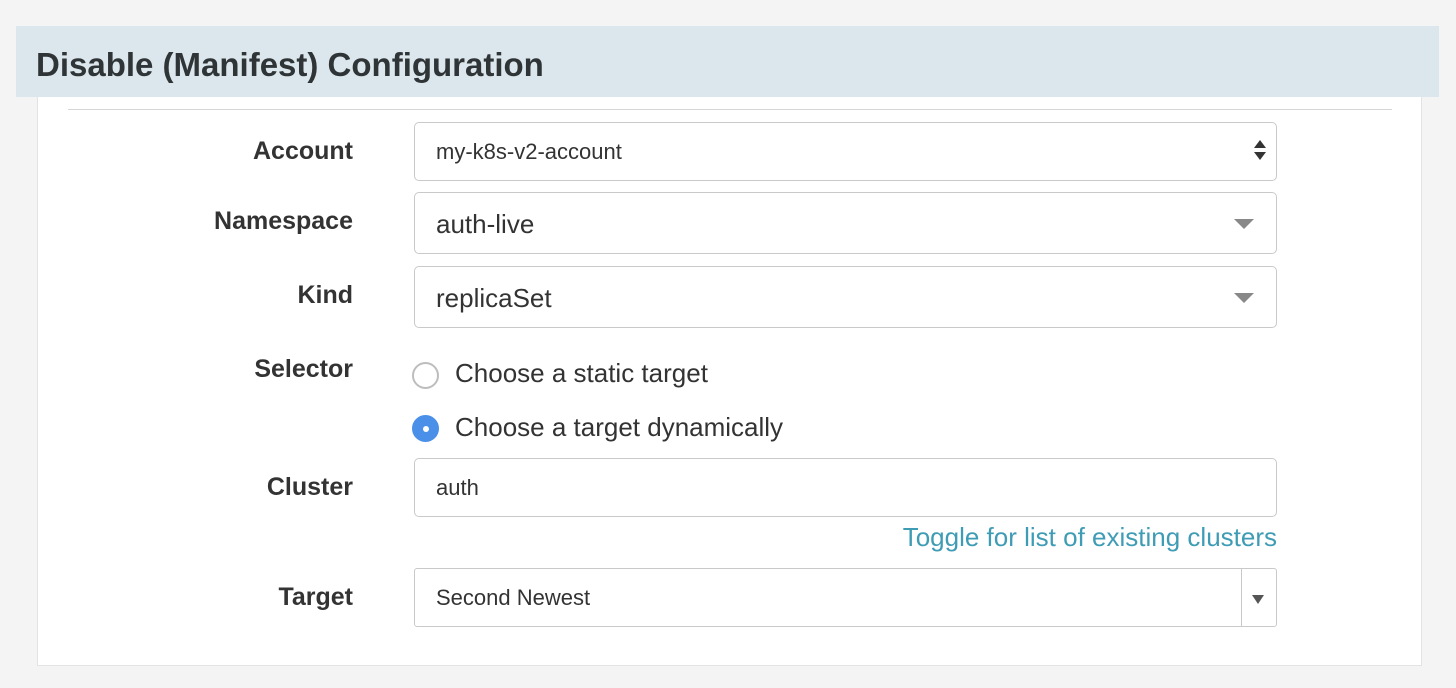  What do you see at coordinates (845, 297) in the screenshot?
I see `kind-select: replicaSet` at bounding box center [845, 297].